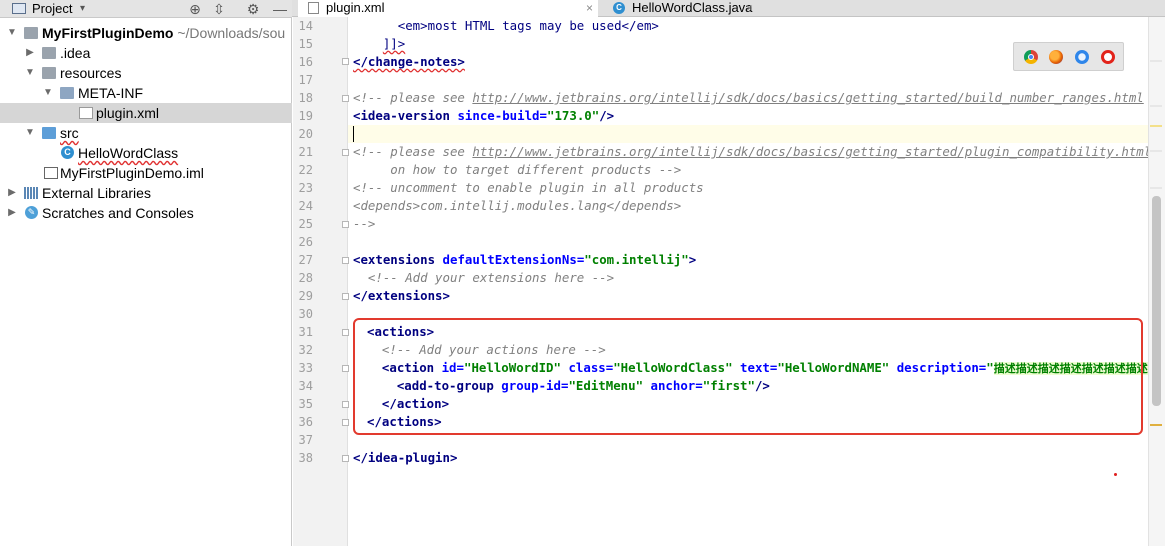 This screenshot has height=546, width=1165. Describe the element at coordinates (305, 116) in the screenshot. I see `line-number: 19` at that location.